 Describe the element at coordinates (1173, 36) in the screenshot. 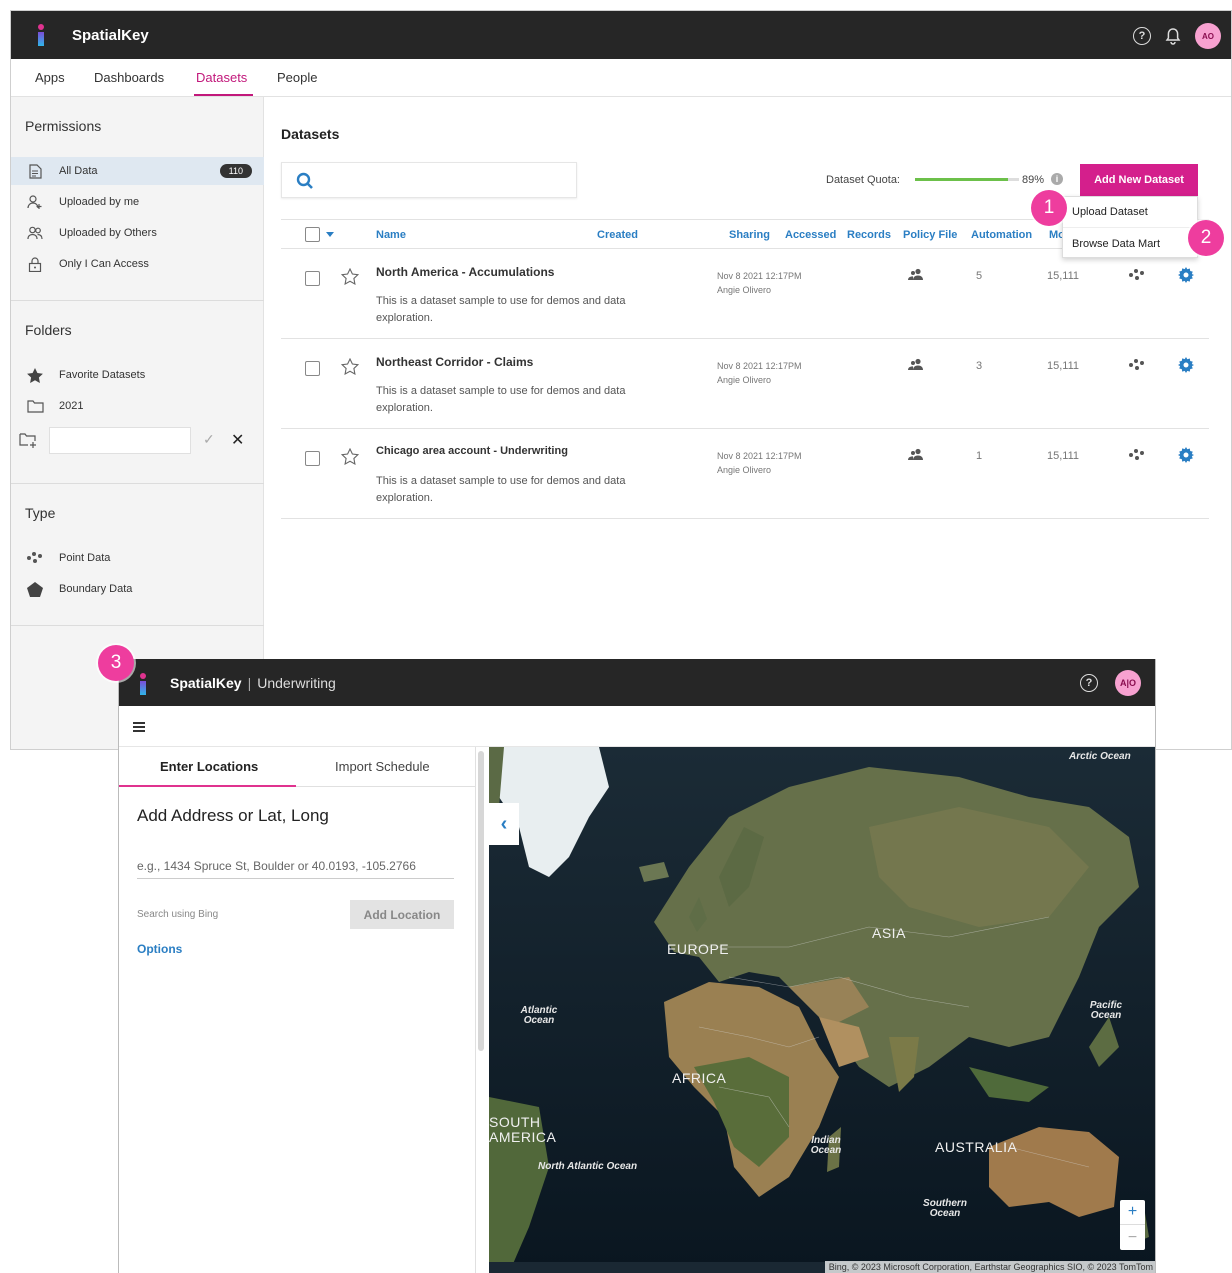

I see `bell-icon` at that location.